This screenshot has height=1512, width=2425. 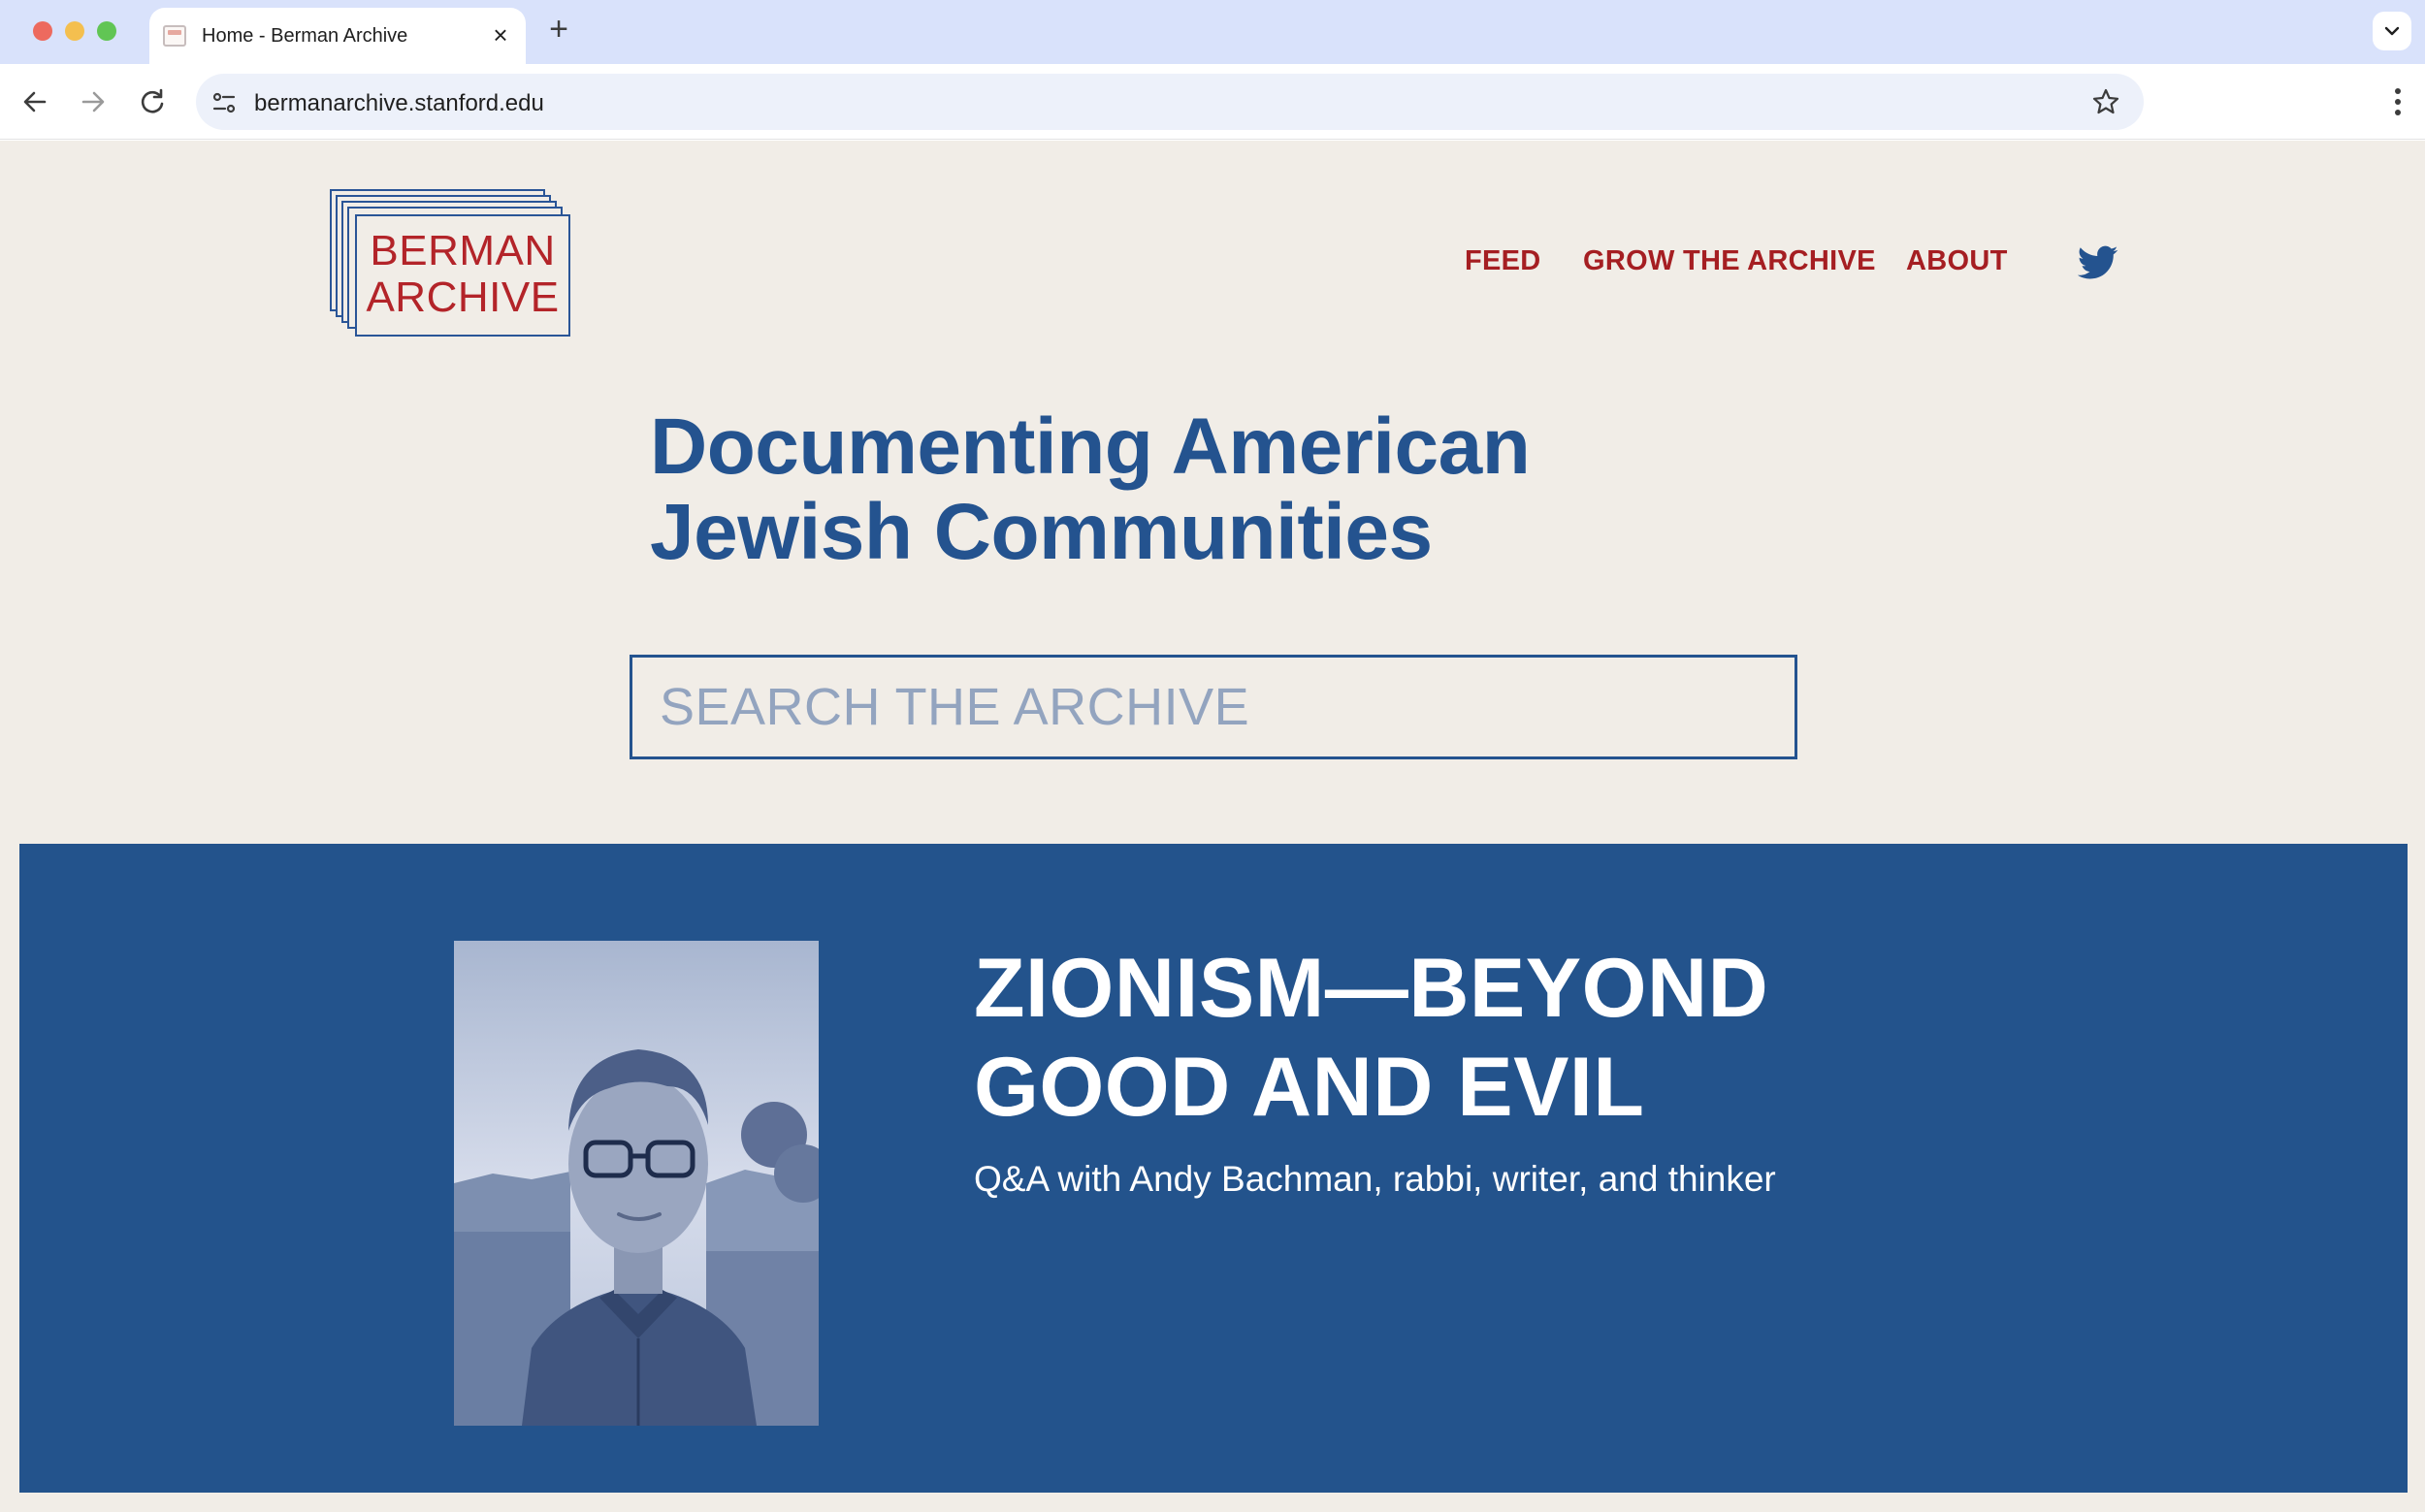 I want to click on logo-text: BERMAN ARCHIVE, so click(x=462, y=274).